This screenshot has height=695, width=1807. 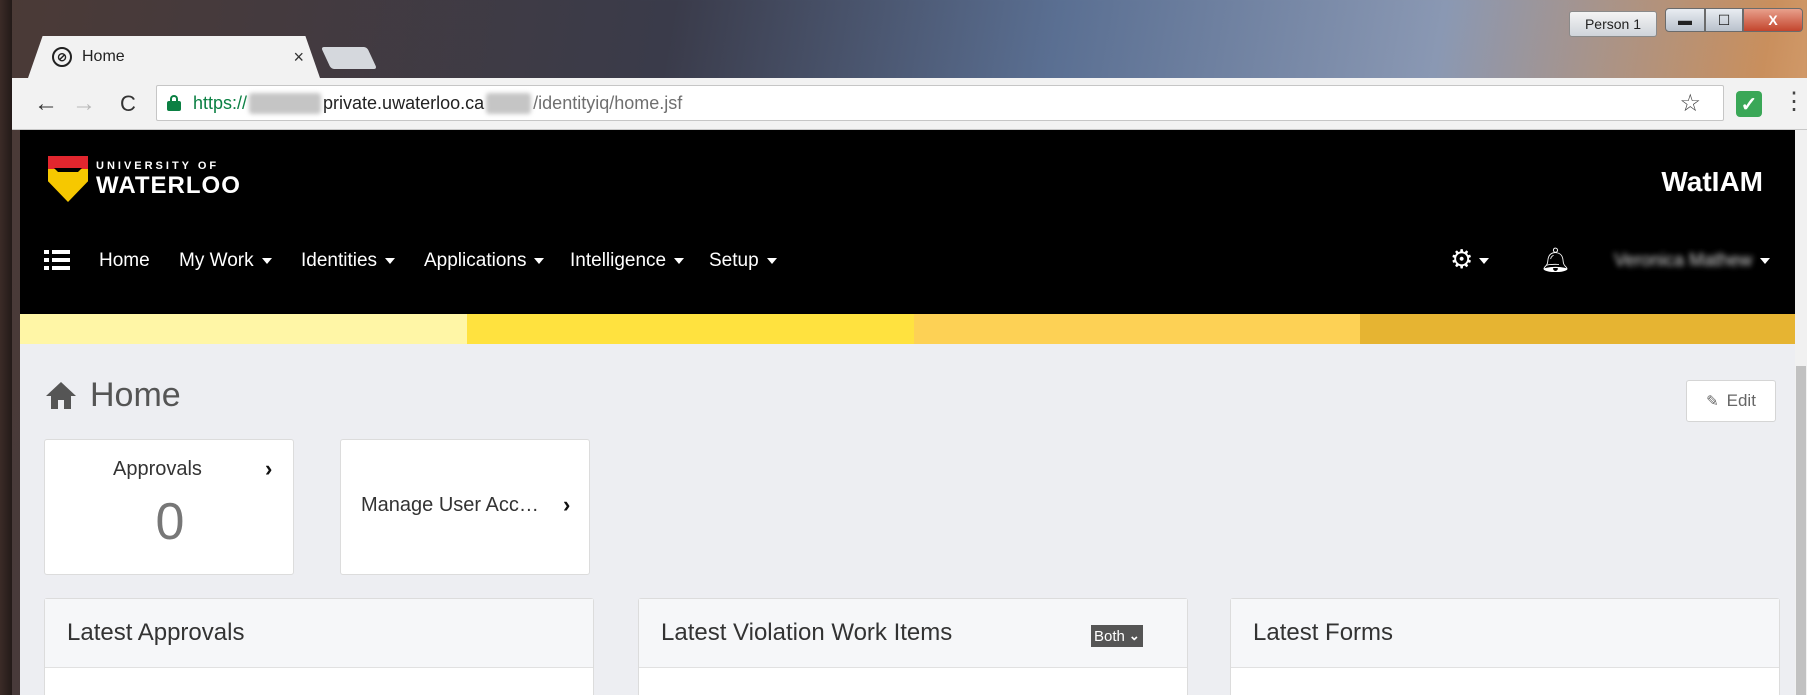 What do you see at coordinates (404, 102) in the screenshot?
I see `url-host: private.uwaterloo.ca` at bounding box center [404, 102].